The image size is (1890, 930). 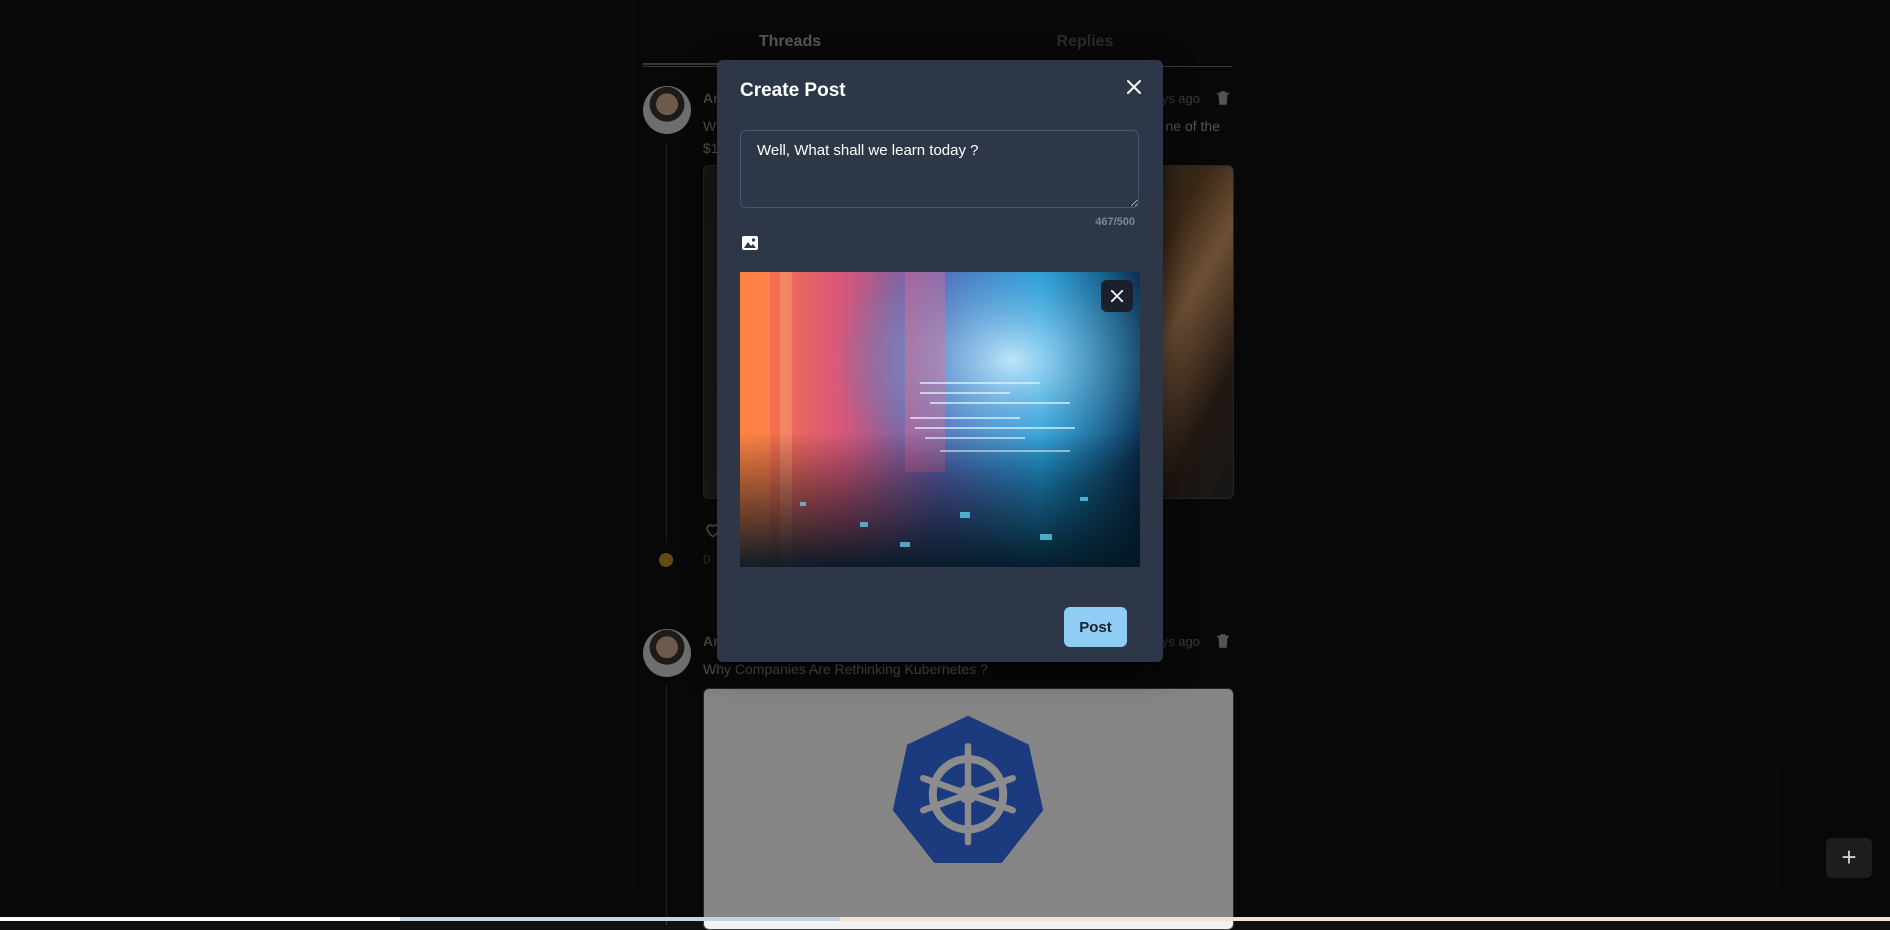 I want to click on remove-image-button, so click(x=1117, y=296).